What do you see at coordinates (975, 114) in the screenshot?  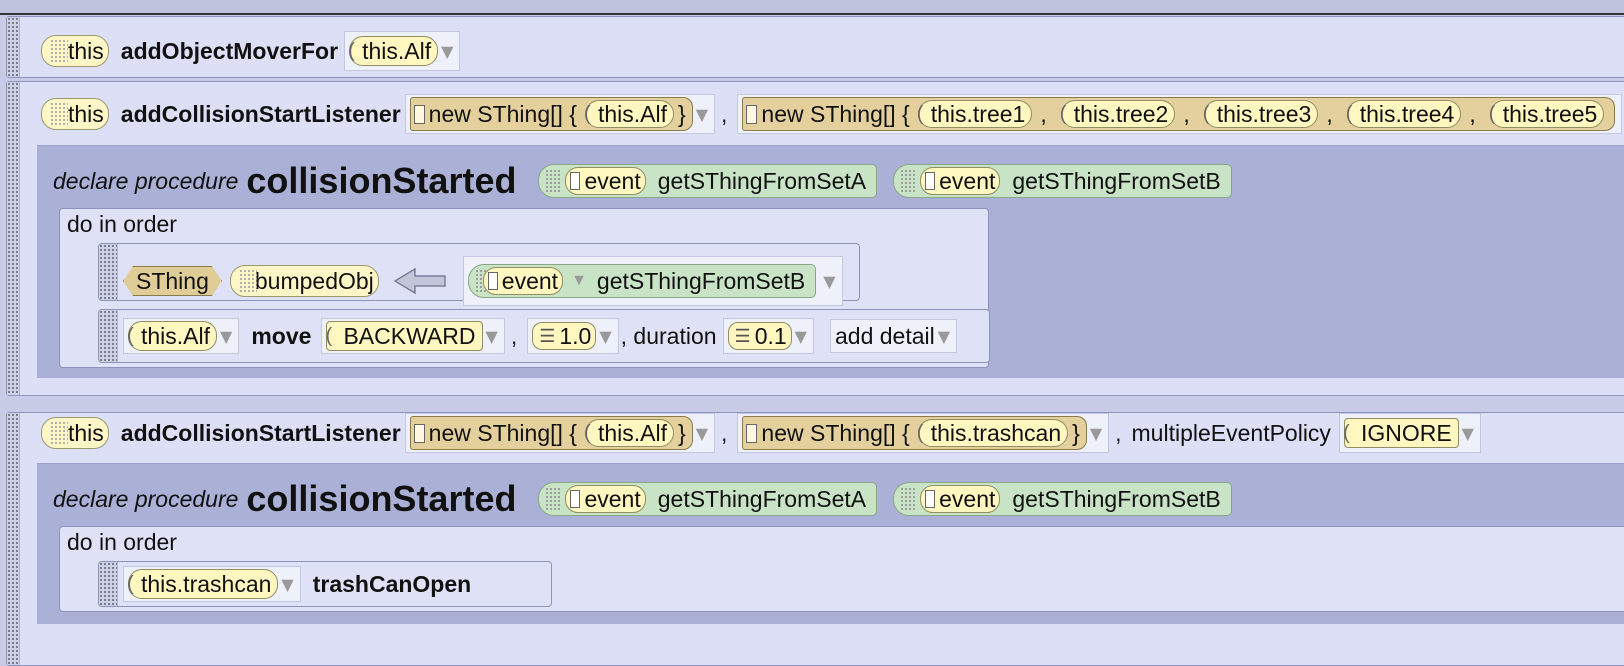 I see `array-item: this.tree1` at bounding box center [975, 114].